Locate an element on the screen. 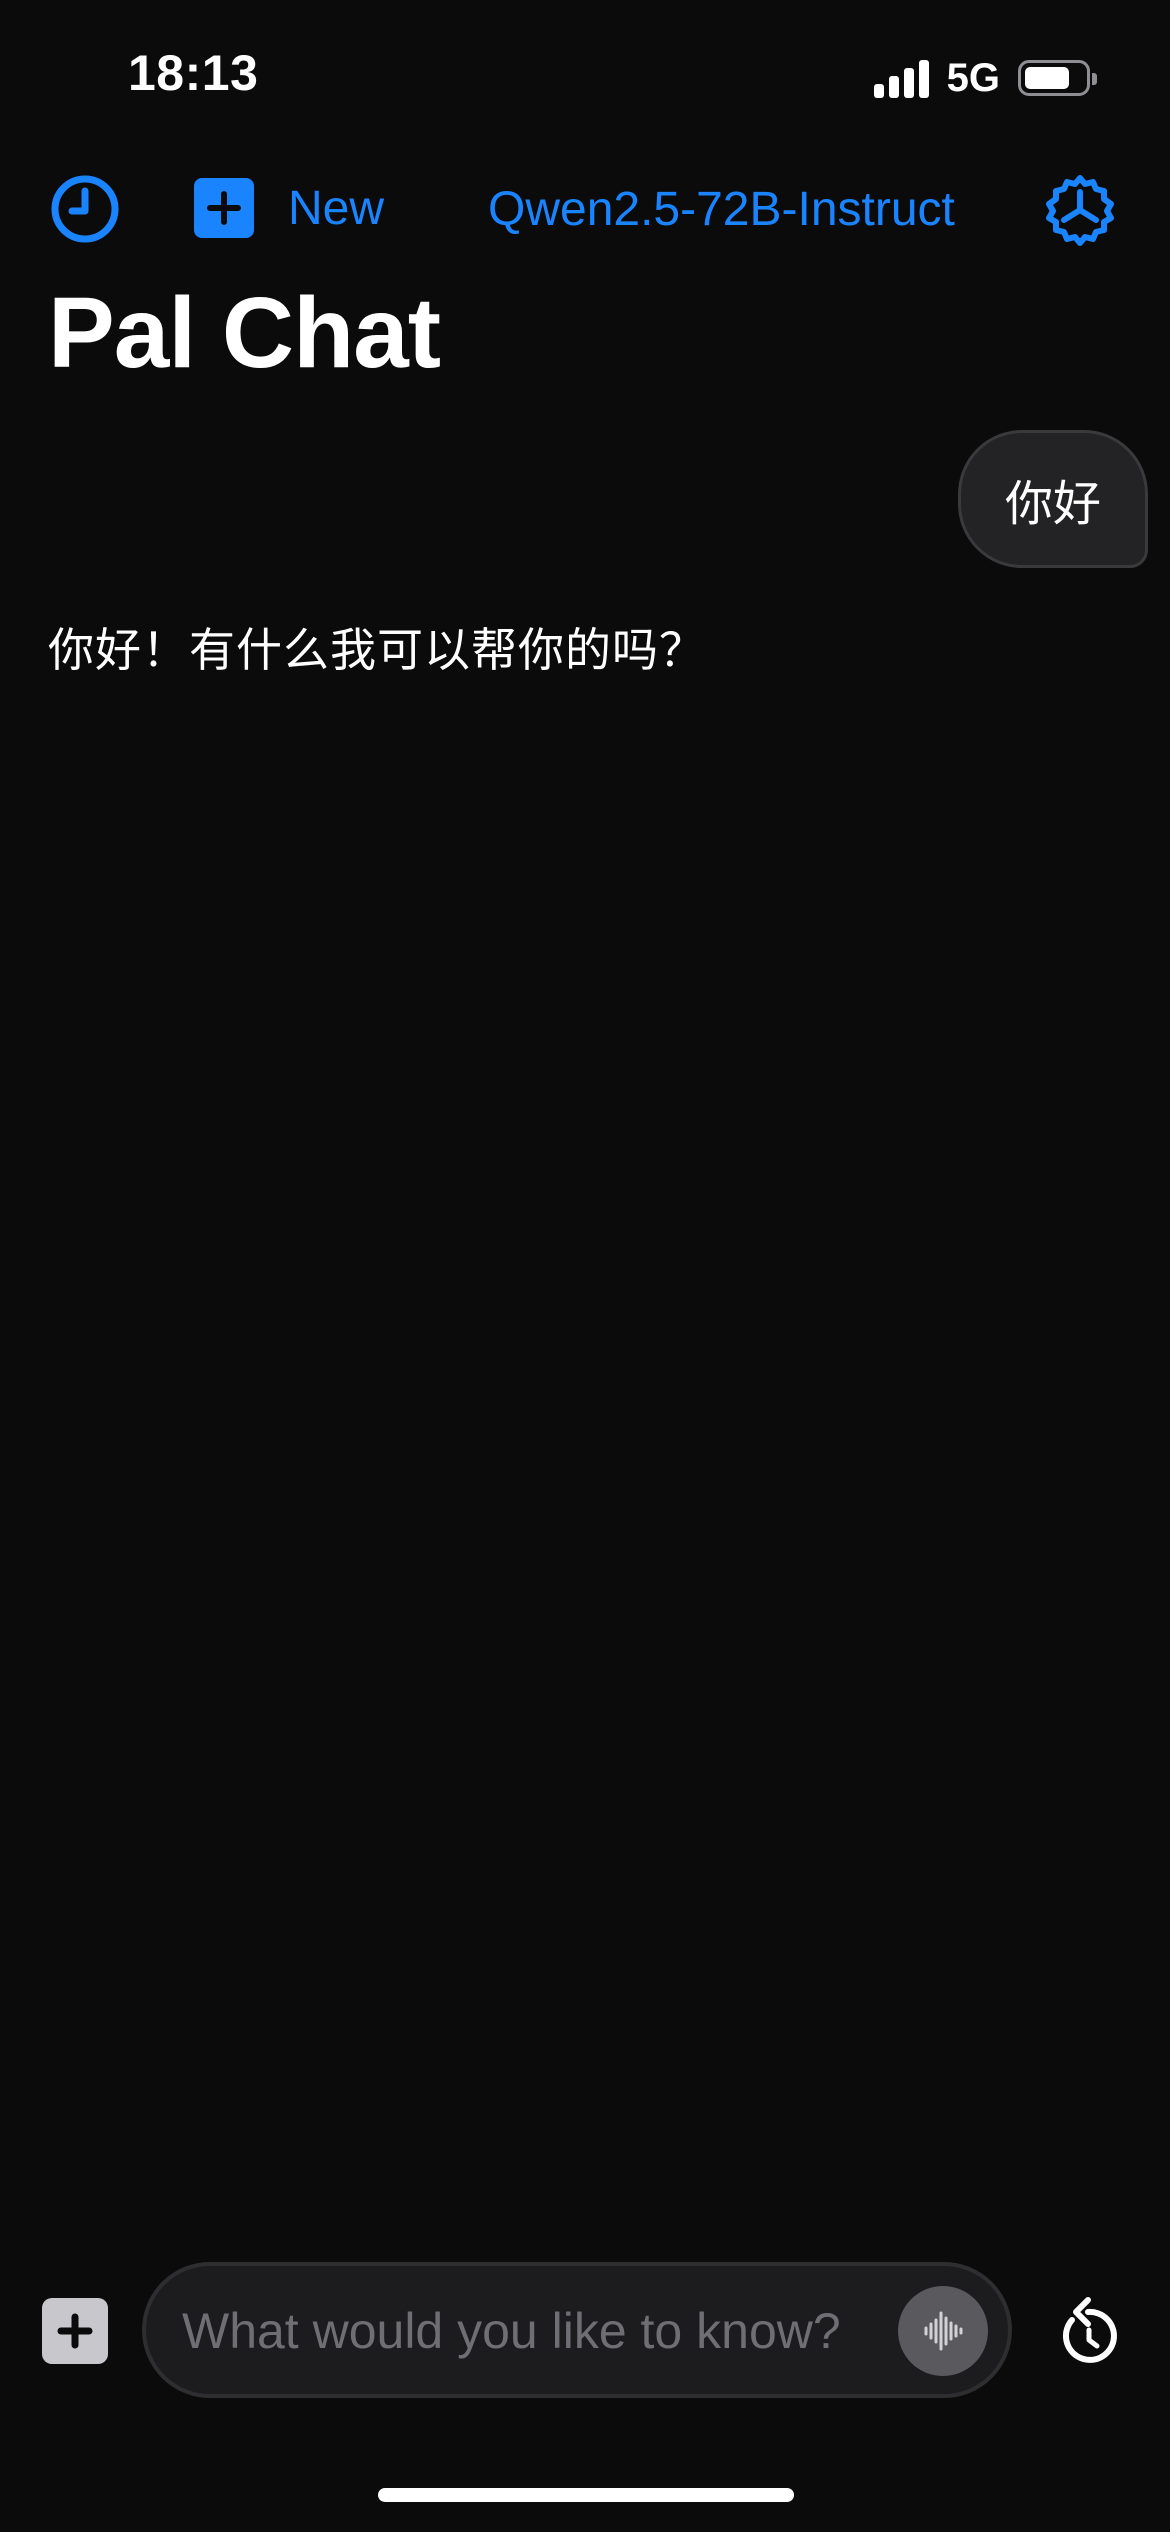 This screenshot has height=2532, width=1170. reset-button is located at coordinates (1089, 2332).